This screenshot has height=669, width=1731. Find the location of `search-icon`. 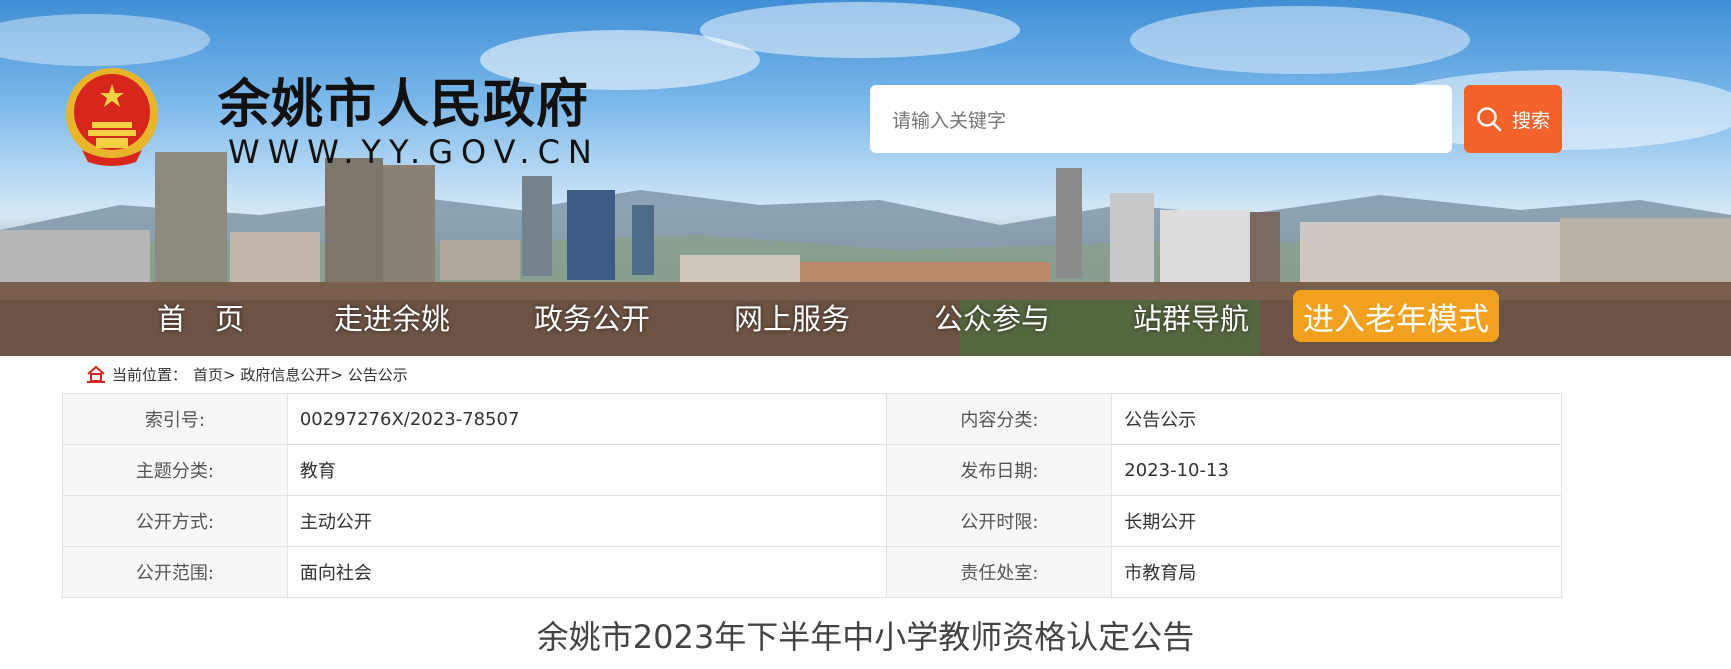

search-icon is located at coordinates (1489, 119).